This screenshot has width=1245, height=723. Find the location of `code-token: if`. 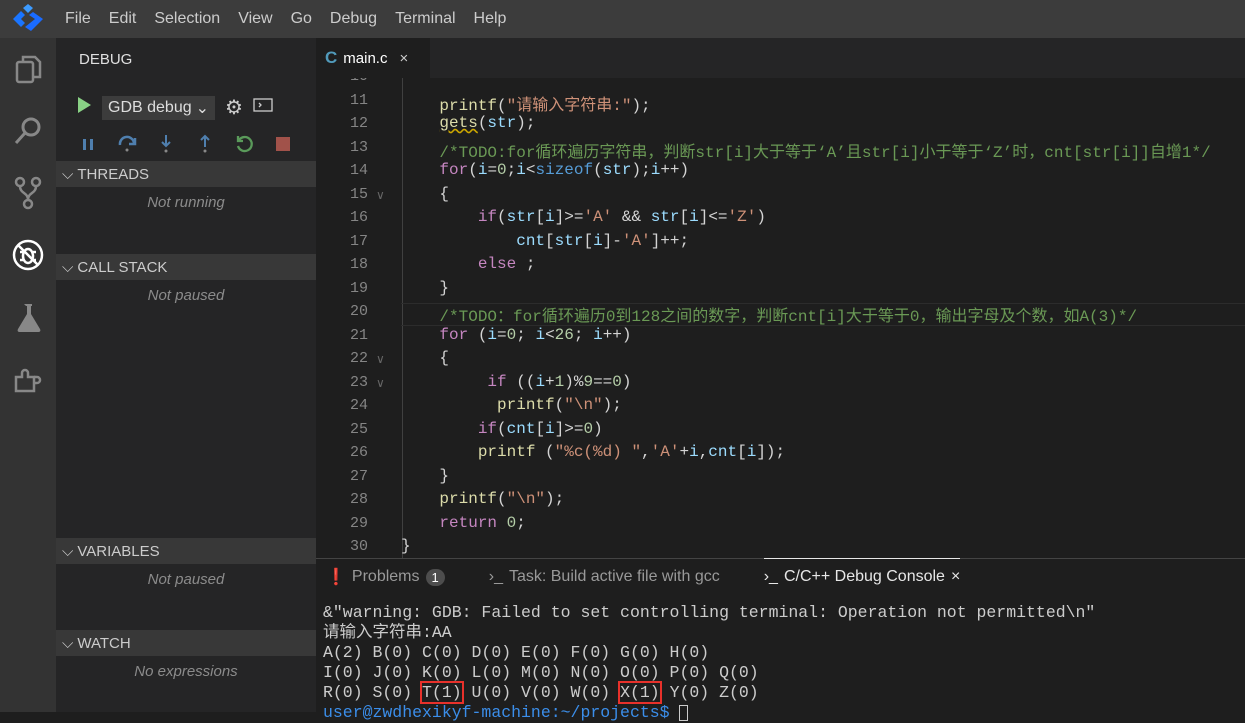

code-token: if is located at coordinates (487, 217).